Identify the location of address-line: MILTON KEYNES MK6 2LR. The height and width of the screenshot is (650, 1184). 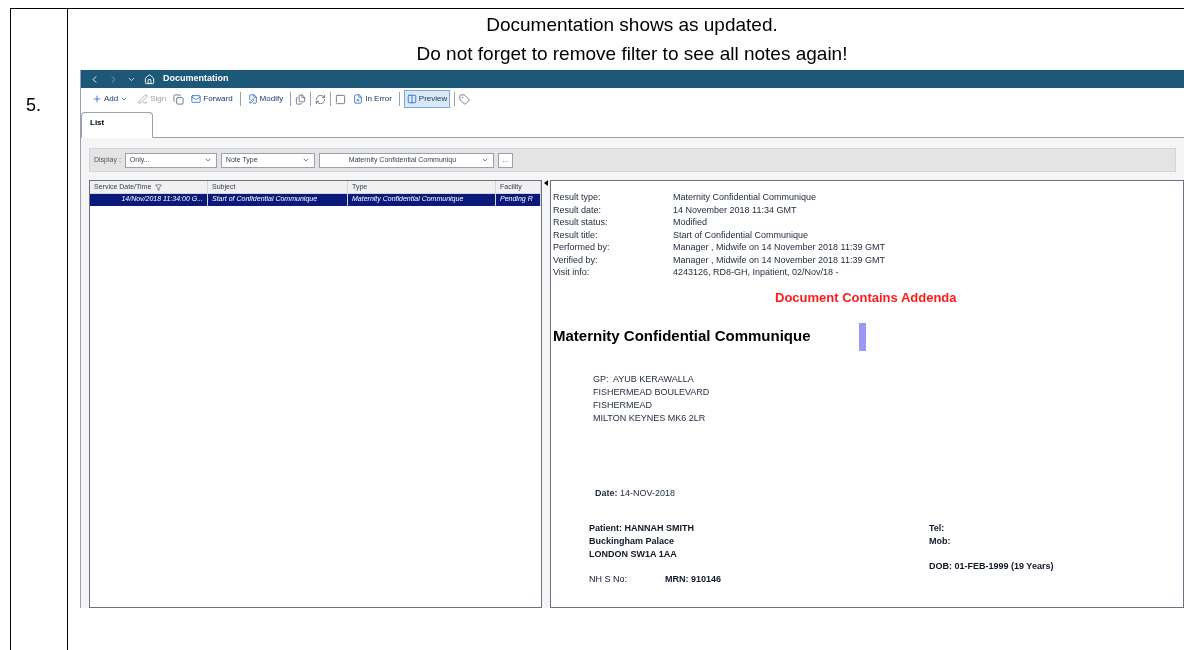
(650, 418).